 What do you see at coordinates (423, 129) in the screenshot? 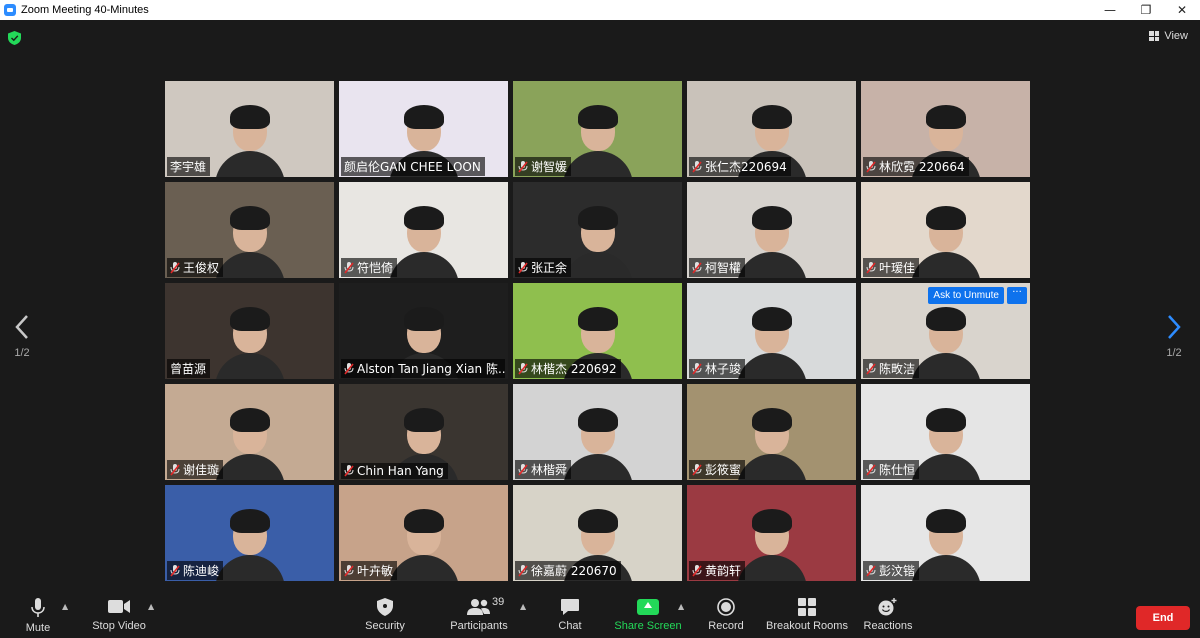
I see `participant-video-tile: 颜启伦GAN CHEE LOON` at bounding box center [423, 129].